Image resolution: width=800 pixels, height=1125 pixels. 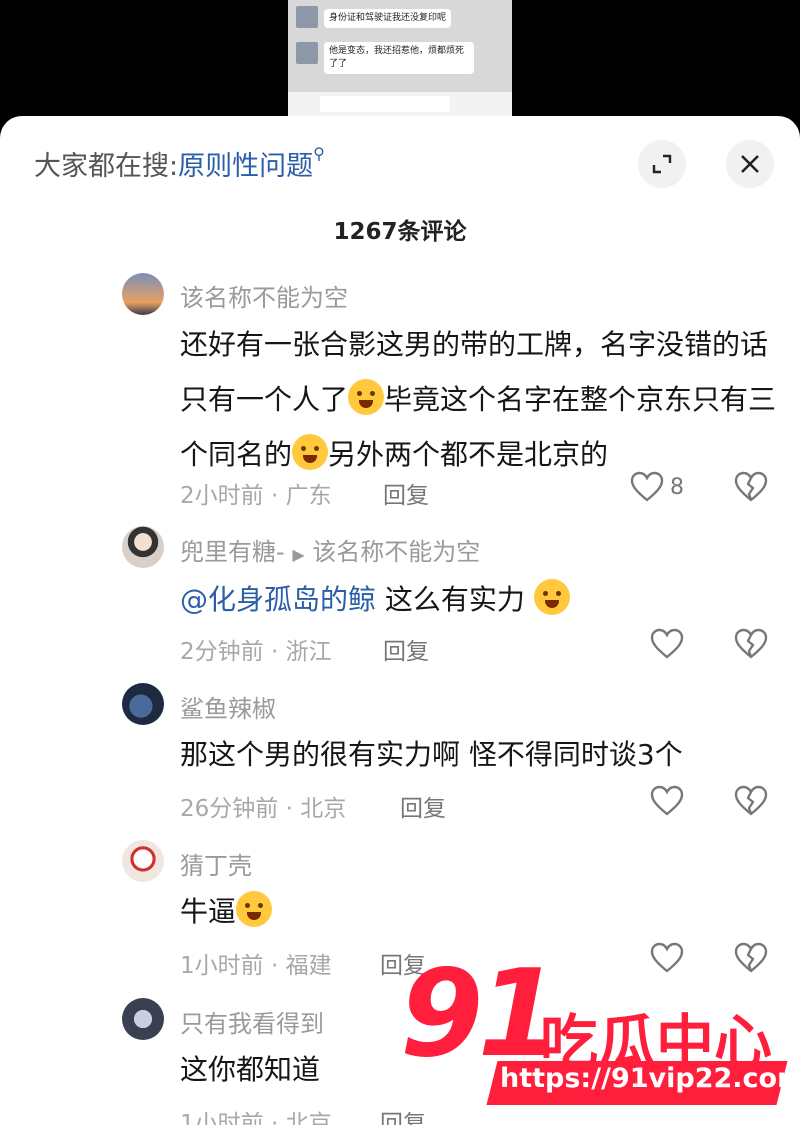 I want to click on video-frame: 身份证和驾驶证我还没复印呢 他是变态，我还招惹他，烦都烦死了了, so click(x=400, y=58).